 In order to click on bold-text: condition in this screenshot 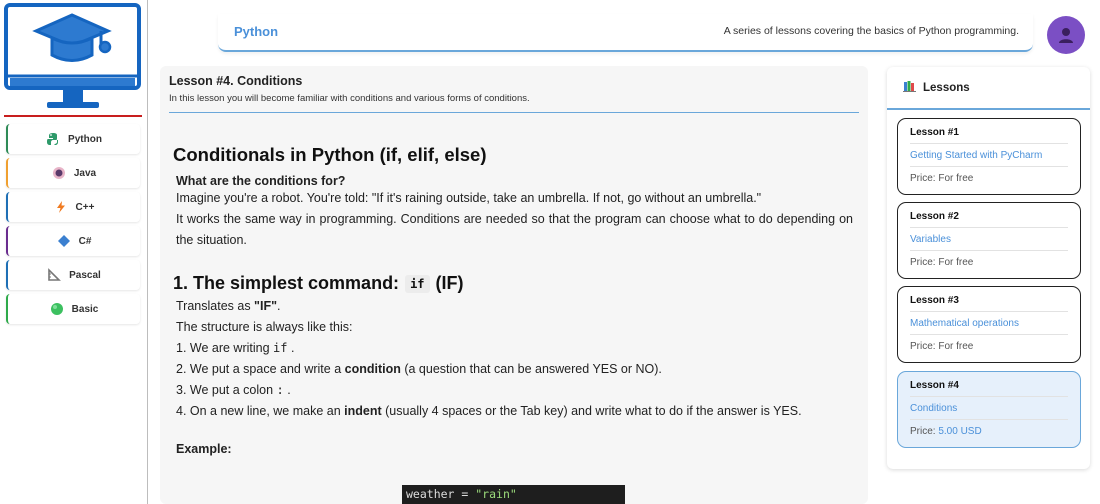, I will do `click(372, 369)`.